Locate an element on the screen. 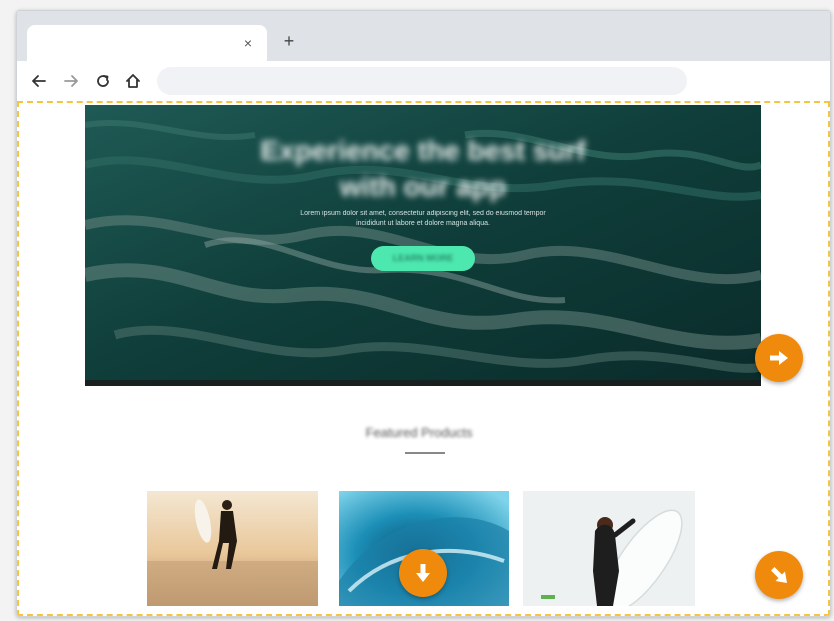 The image size is (834, 621). reload-icon is located at coordinates (103, 81).